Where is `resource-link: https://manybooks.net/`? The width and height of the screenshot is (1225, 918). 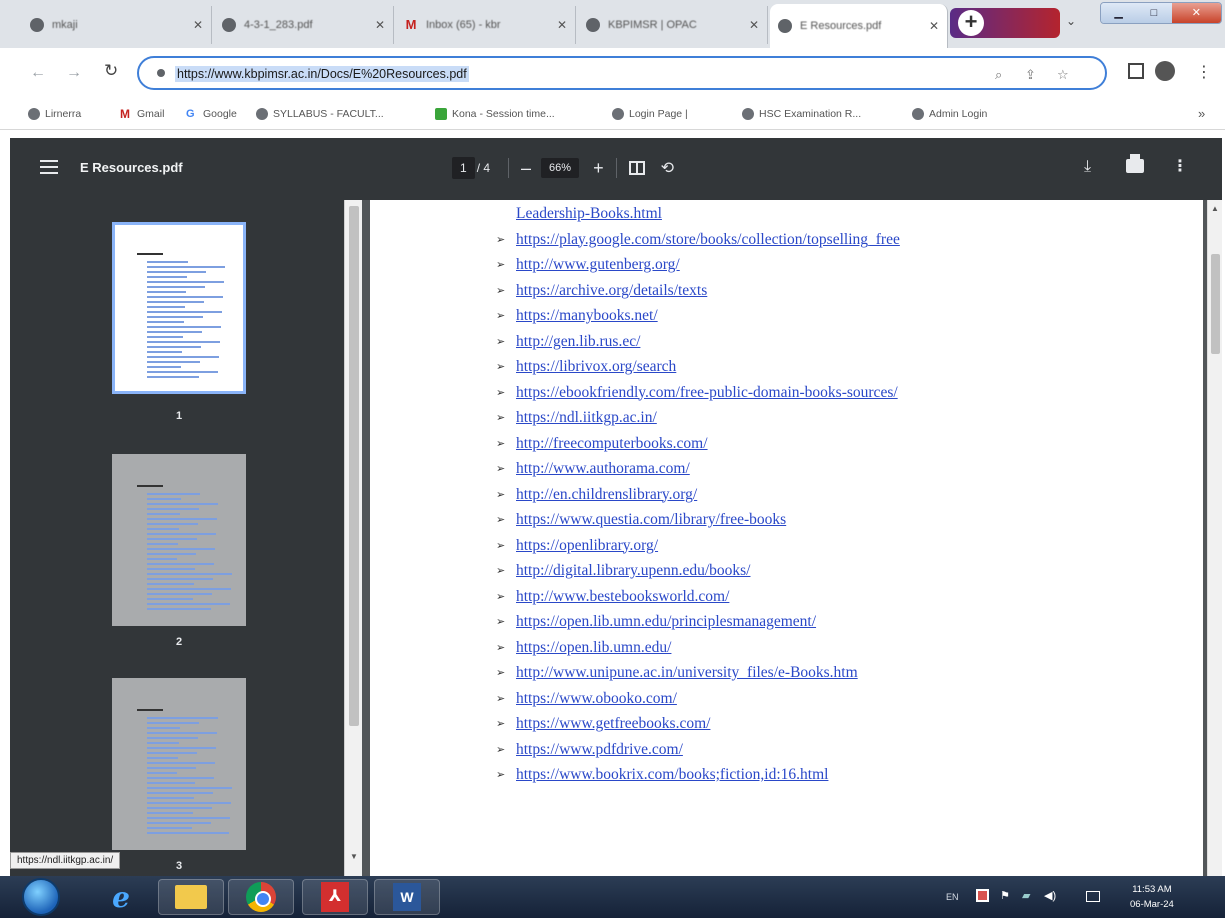
resource-link: https://manybooks.net/ is located at coordinates (587, 316).